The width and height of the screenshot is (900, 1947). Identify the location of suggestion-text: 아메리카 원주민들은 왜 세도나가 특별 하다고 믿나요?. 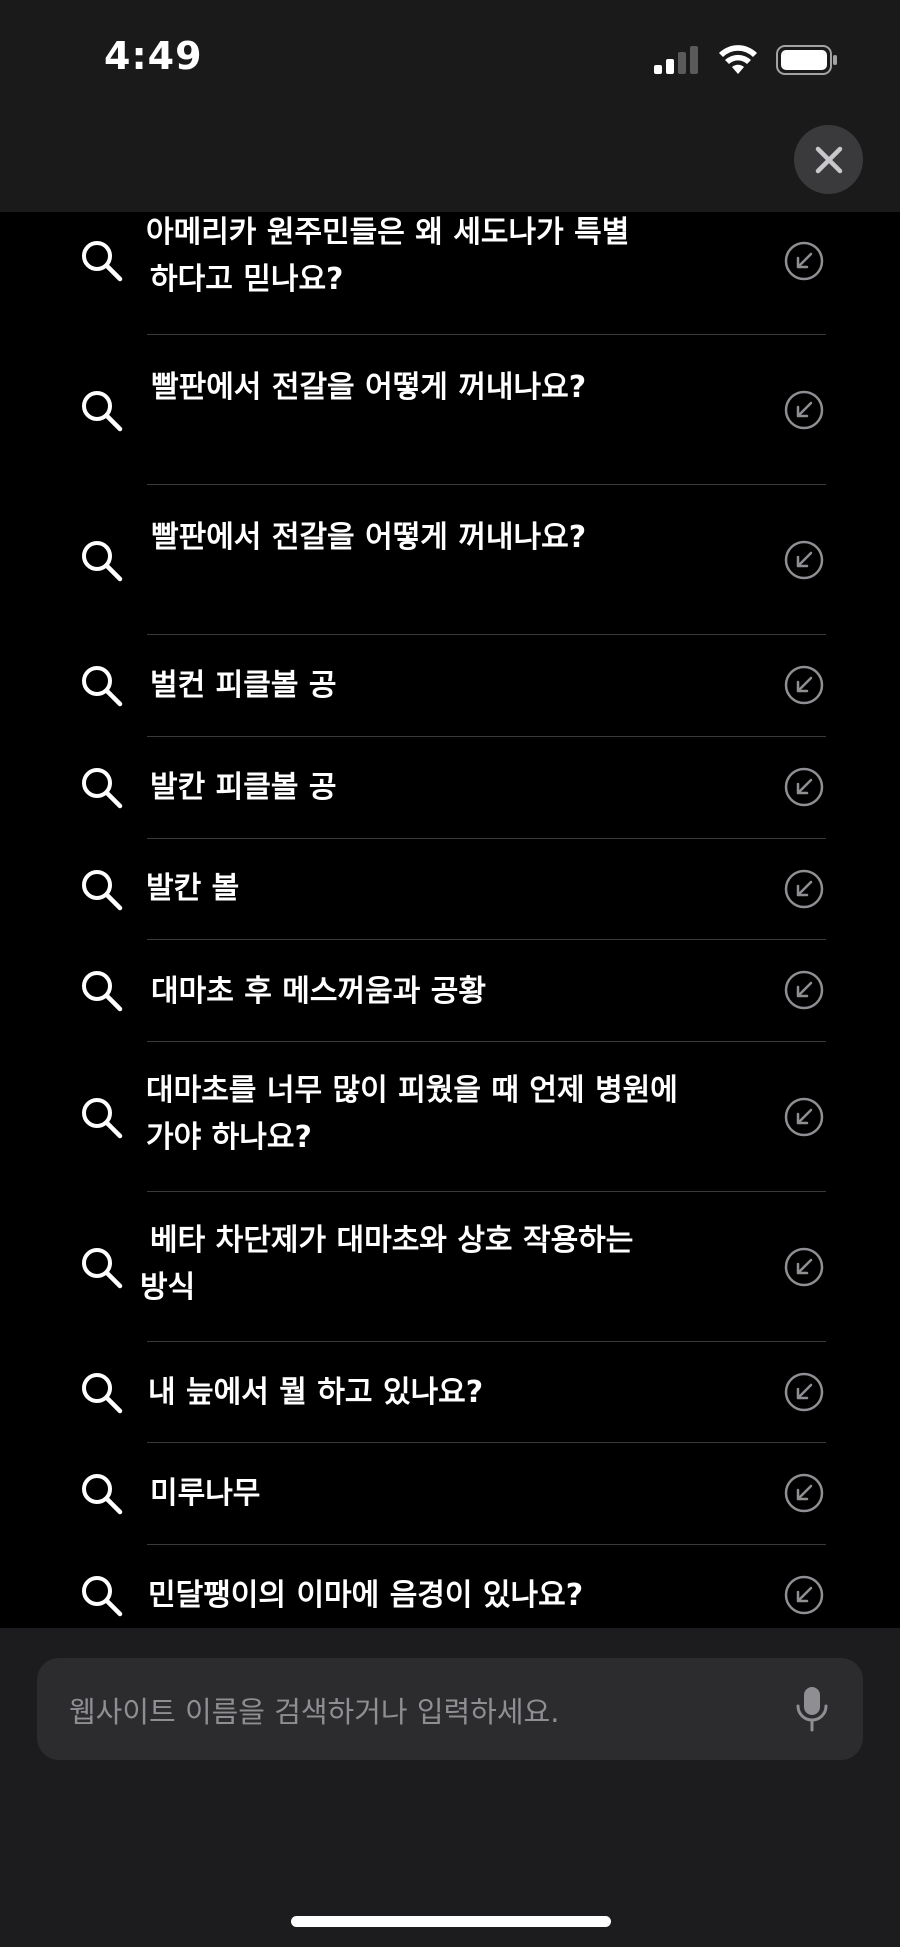
(388, 256).